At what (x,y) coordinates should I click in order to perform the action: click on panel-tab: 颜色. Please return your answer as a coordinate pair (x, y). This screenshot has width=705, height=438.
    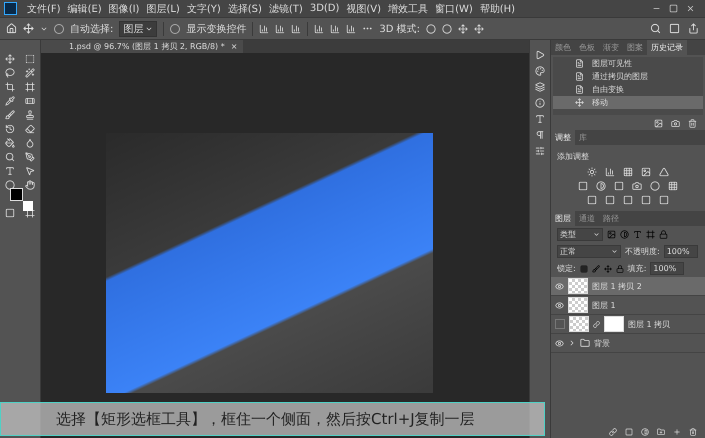
    Looking at the image, I should click on (563, 47).